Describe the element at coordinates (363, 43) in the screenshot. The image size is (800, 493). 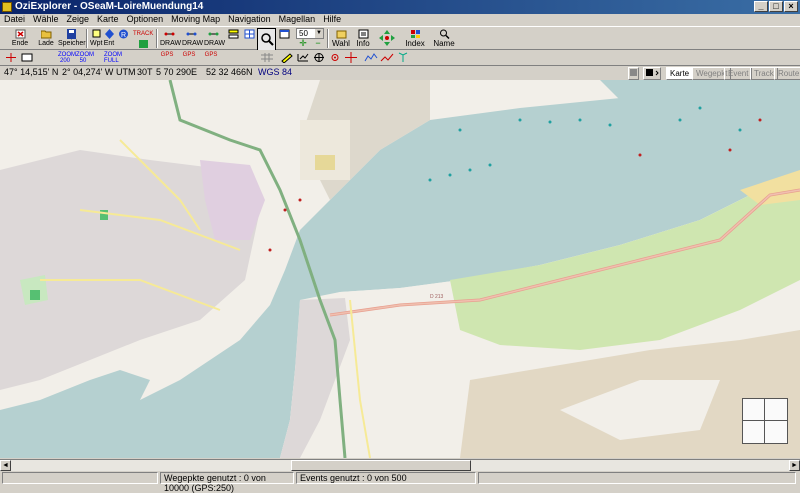
I see `info-label: Info` at that location.